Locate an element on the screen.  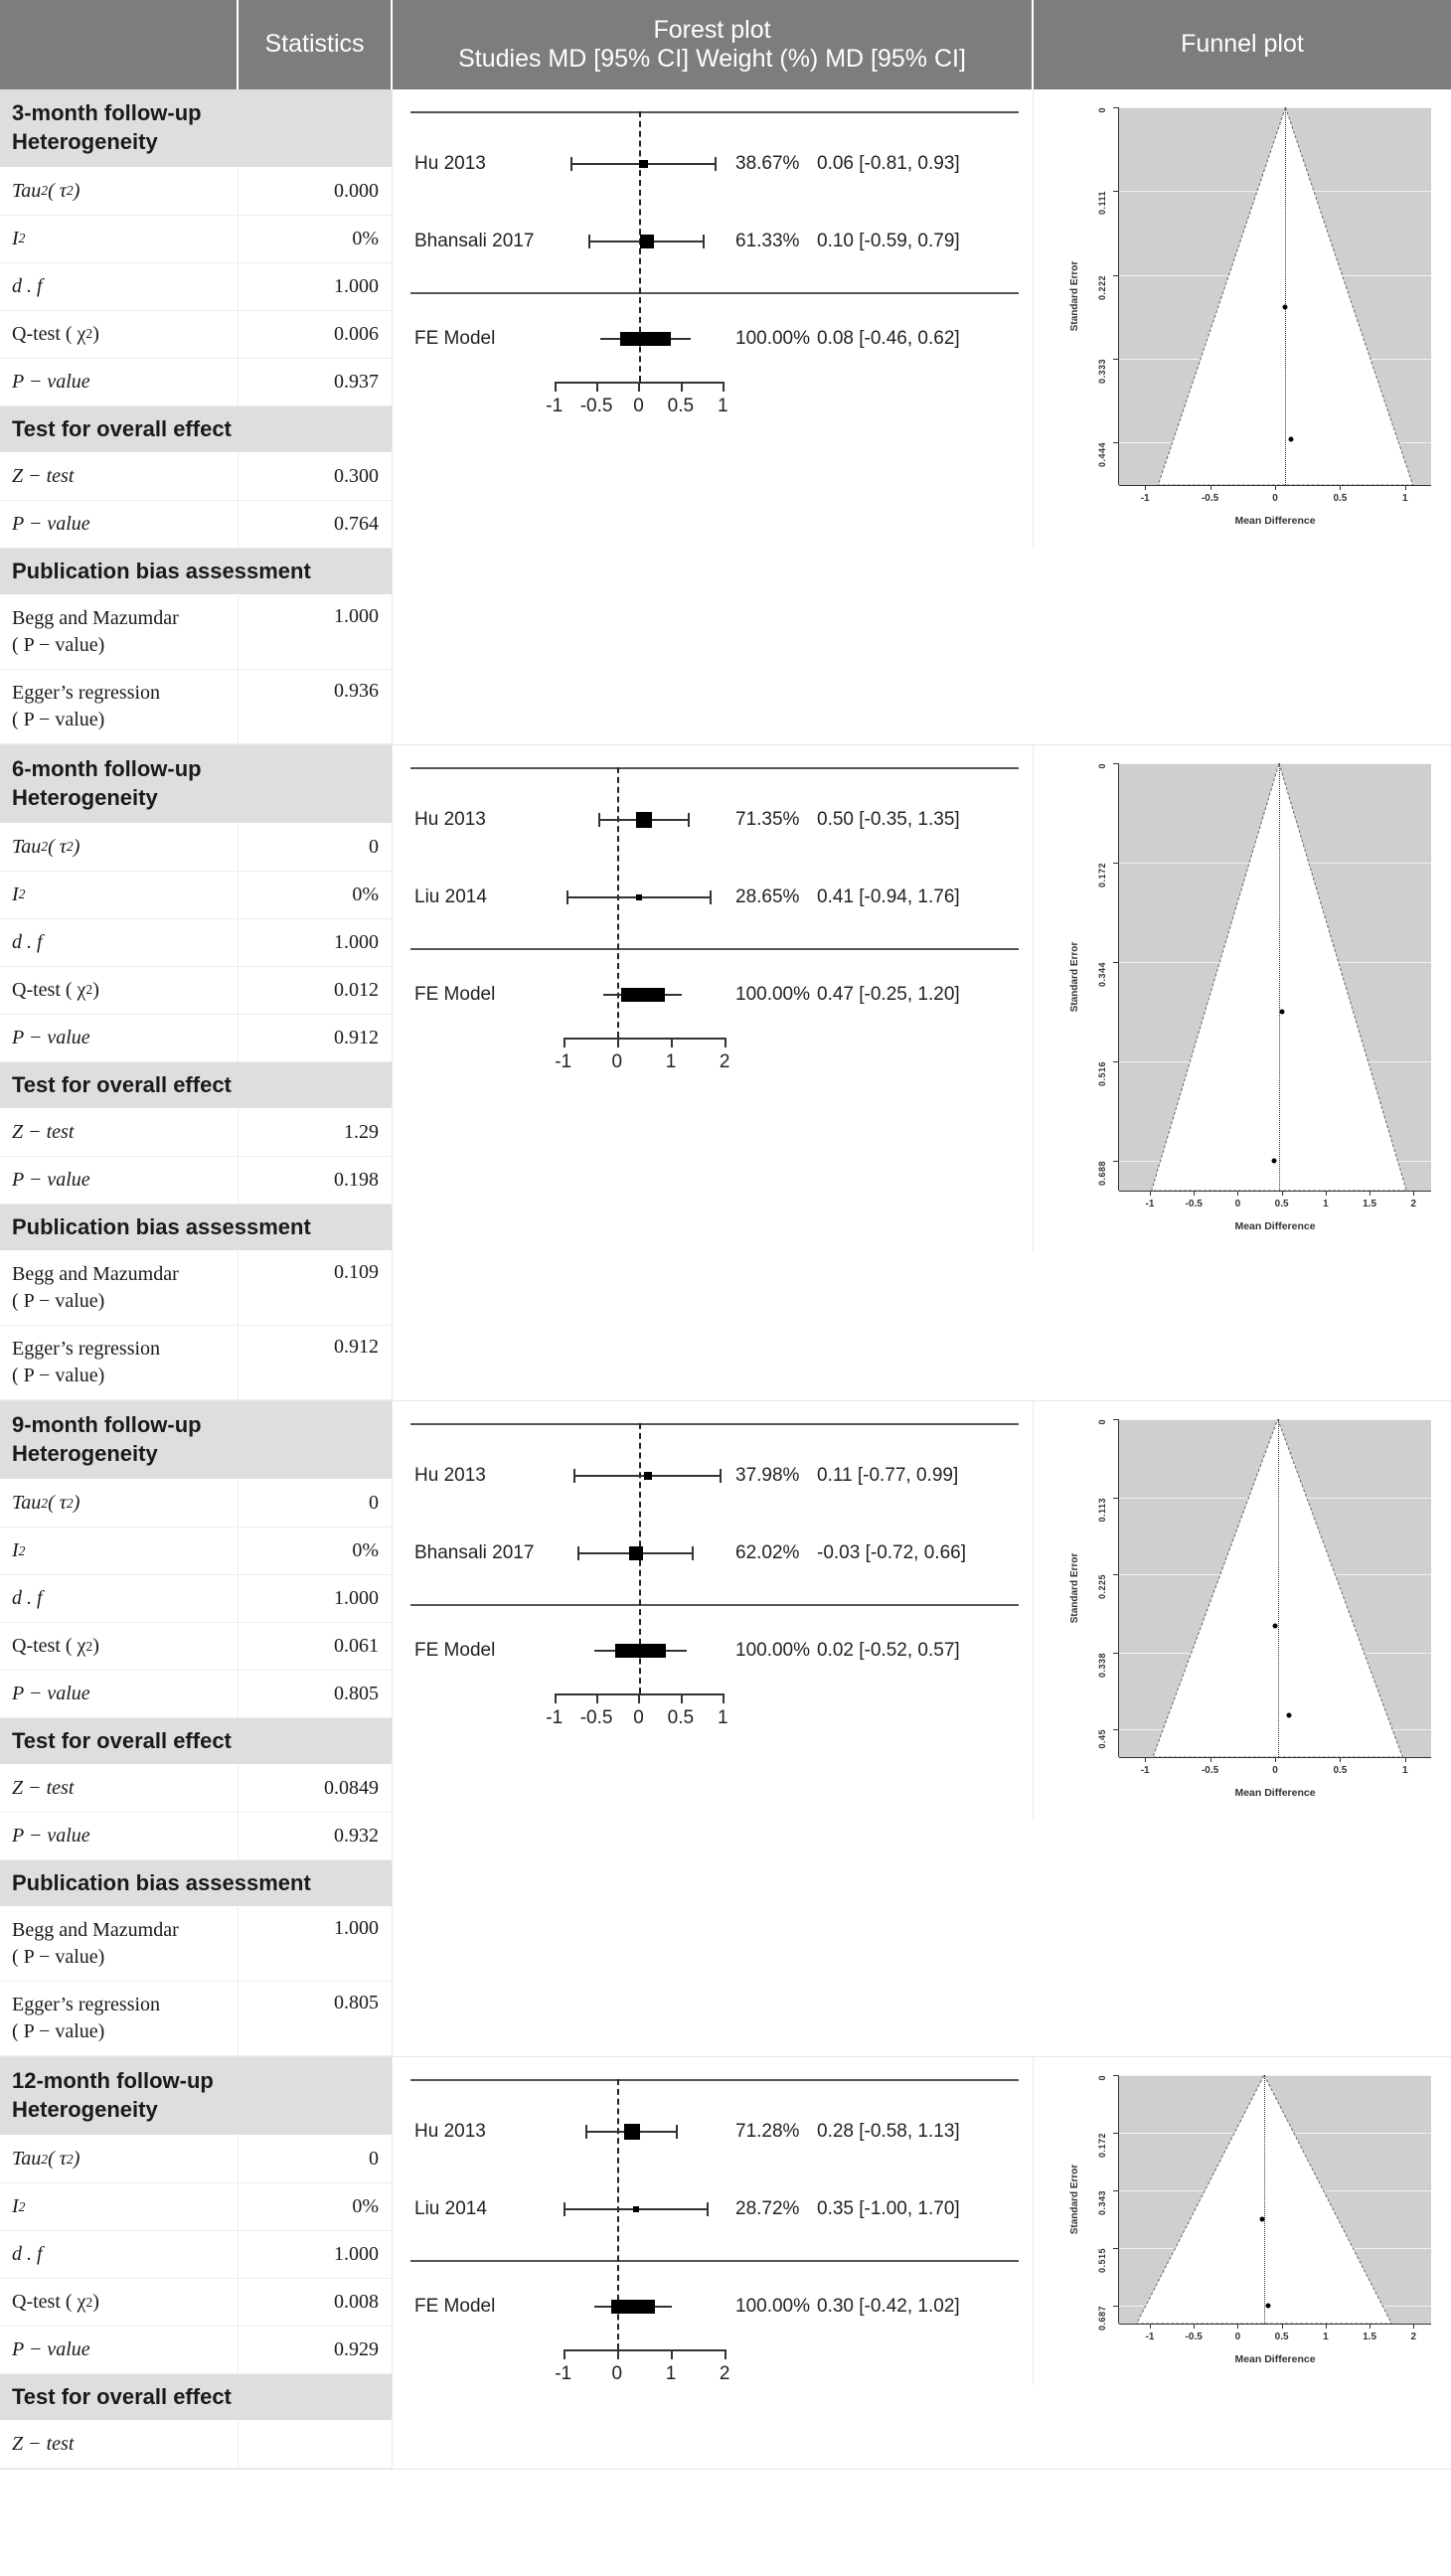
stat-value: 0.012 is located at coordinates (356, 990).